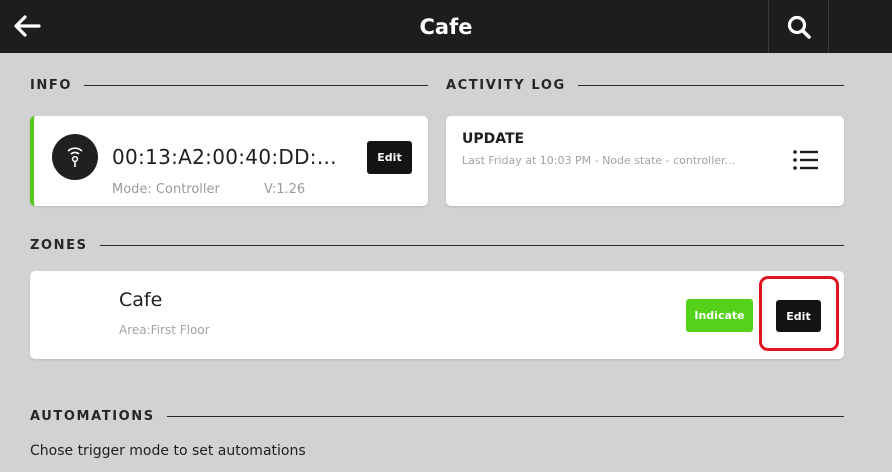 The height and width of the screenshot is (472, 892). I want to click on search-button, so click(798, 26).